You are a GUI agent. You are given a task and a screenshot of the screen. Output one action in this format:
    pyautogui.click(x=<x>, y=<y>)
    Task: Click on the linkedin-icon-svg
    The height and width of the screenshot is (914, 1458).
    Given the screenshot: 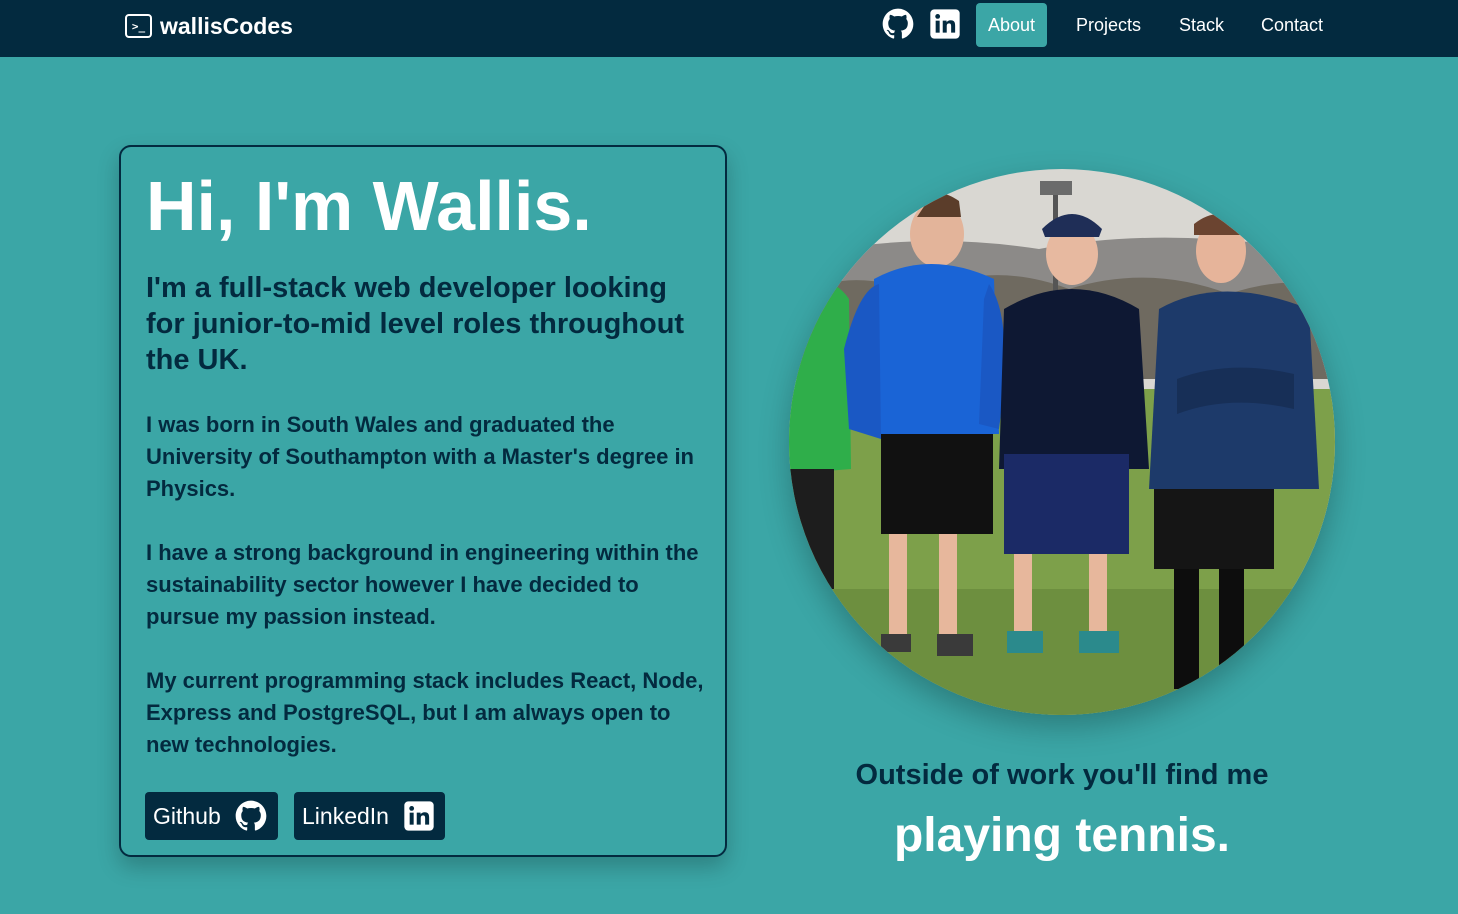 What is the action you would take?
    pyautogui.click(x=945, y=24)
    